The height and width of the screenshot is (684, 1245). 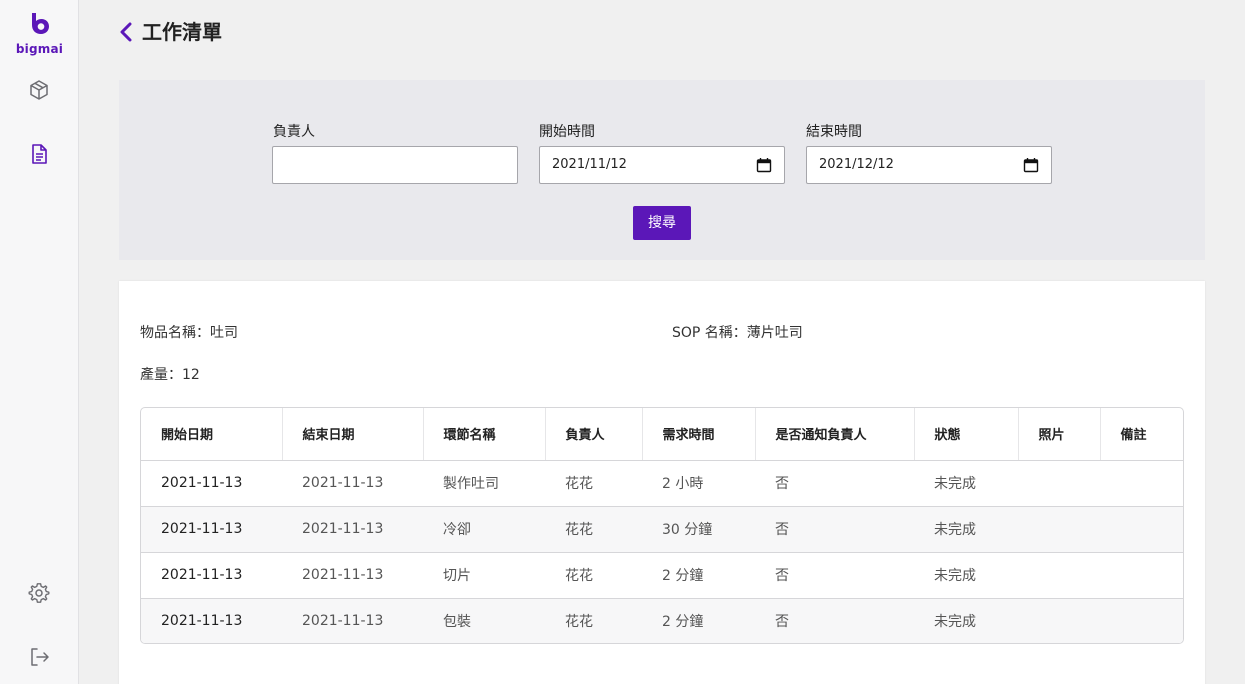 What do you see at coordinates (683, 484) in the screenshot?
I see `table-cell: 2 小時` at bounding box center [683, 484].